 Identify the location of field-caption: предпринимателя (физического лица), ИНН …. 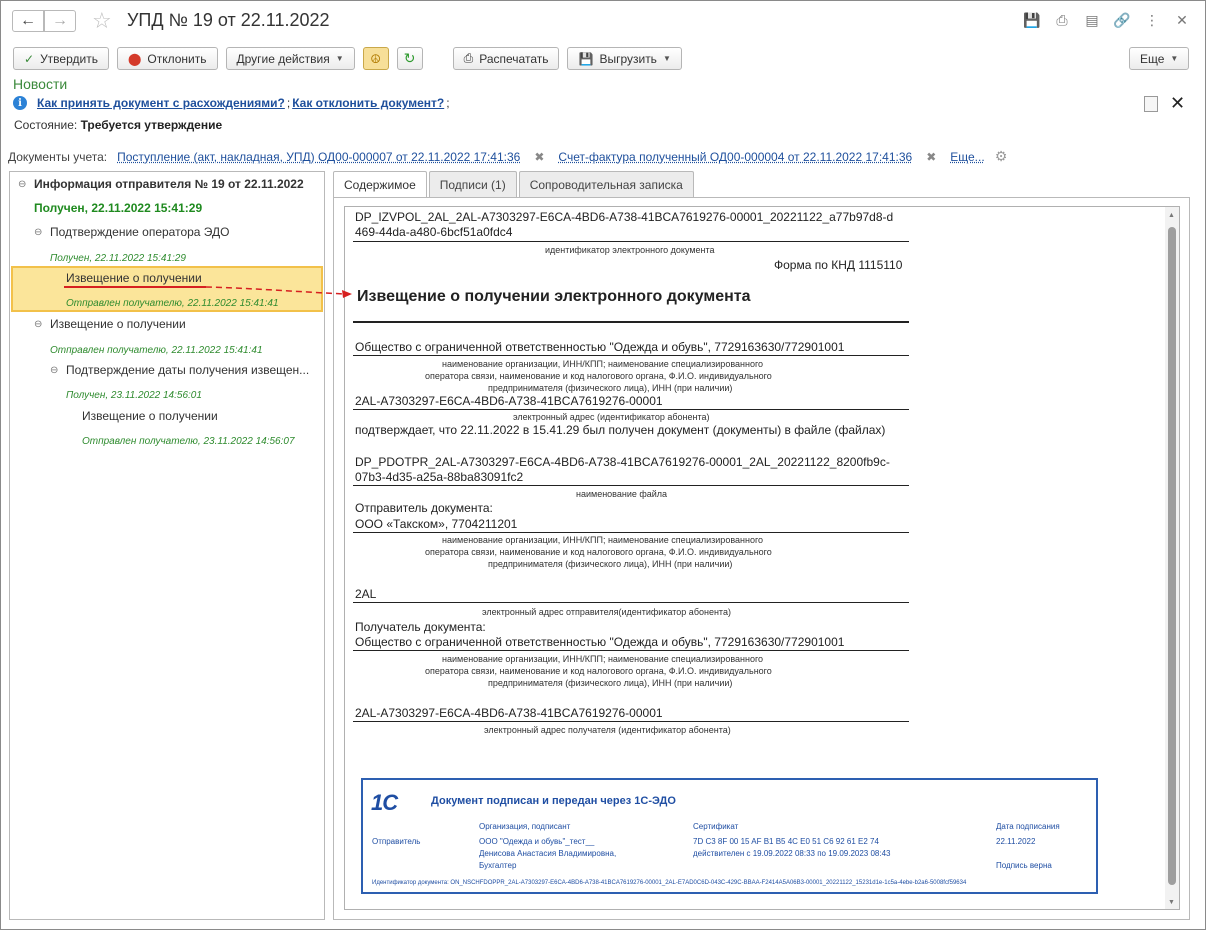
(610, 683).